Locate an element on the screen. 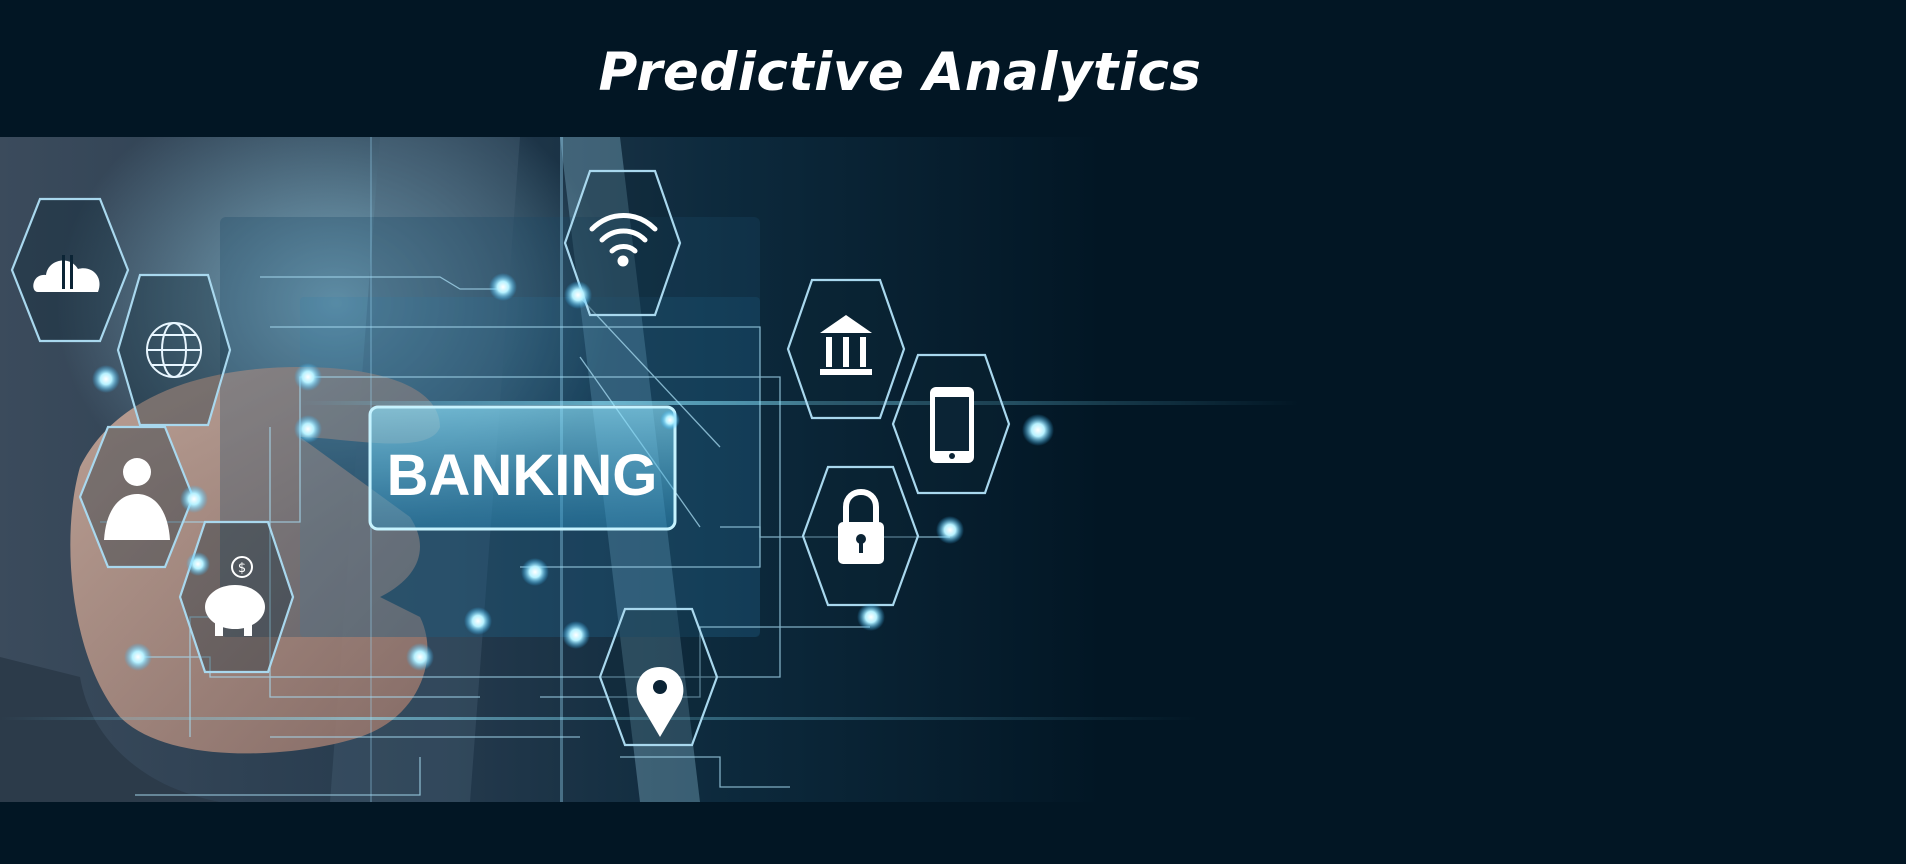  slide-title: Predictive Analytics is located at coordinates (900, 72).